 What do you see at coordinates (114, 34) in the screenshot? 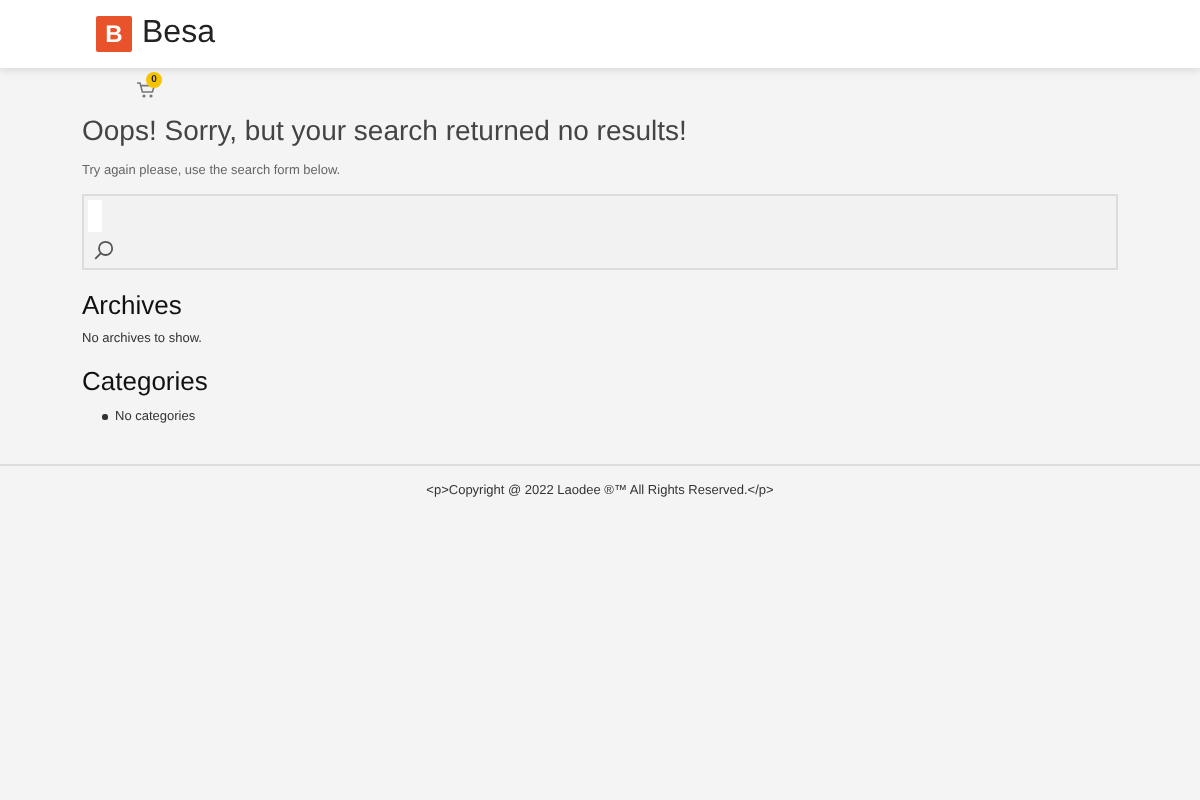
I see `logo-icon: B` at bounding box center [114, 34].